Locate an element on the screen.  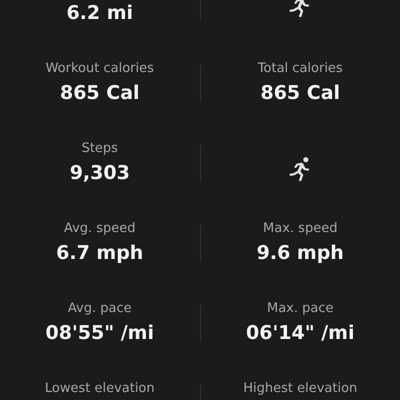
stat-label: Max. pace is located at coordinates (300, 309).